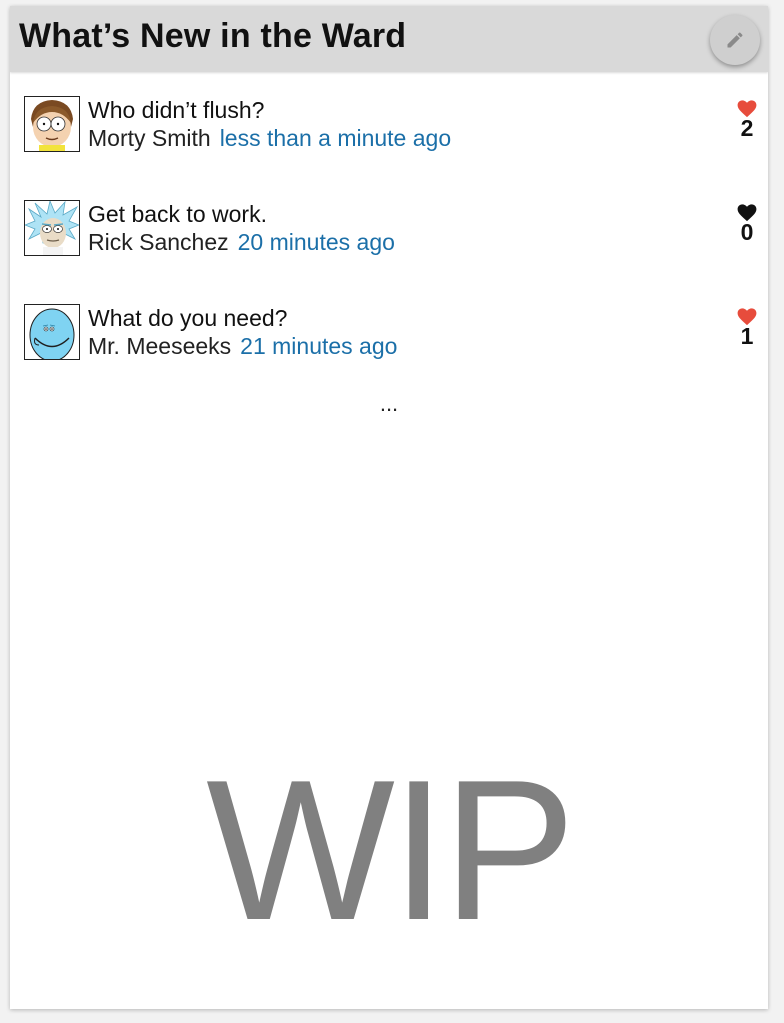 The height and width of the screenshot is (1023, 784). What do you see at coordinates (52, 228) in the screenshot?
I see `rick-avatar` at bounding box center [52, 228].